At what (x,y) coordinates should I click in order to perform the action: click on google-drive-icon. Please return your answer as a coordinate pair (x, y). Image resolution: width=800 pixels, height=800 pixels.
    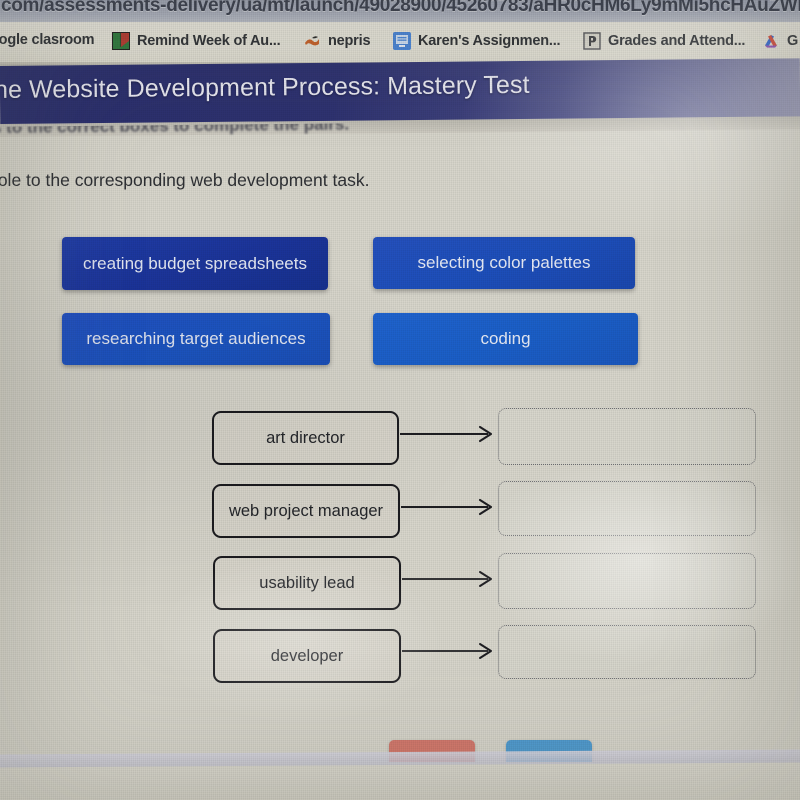
    Looking at the image, I should click on (771, 41).